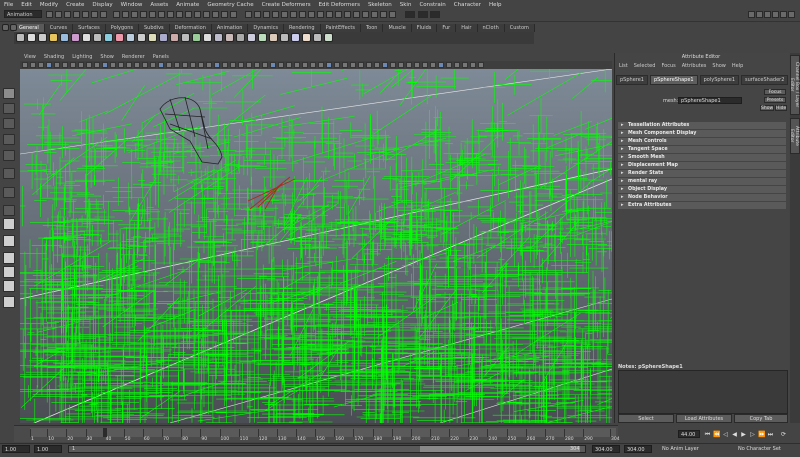 Image resolution: width=800 pixels, height=457 pixels. Describe the element at coordinates (467, 28) in the screenshot. I see `shelf-tab-hair: Hair` at that location.